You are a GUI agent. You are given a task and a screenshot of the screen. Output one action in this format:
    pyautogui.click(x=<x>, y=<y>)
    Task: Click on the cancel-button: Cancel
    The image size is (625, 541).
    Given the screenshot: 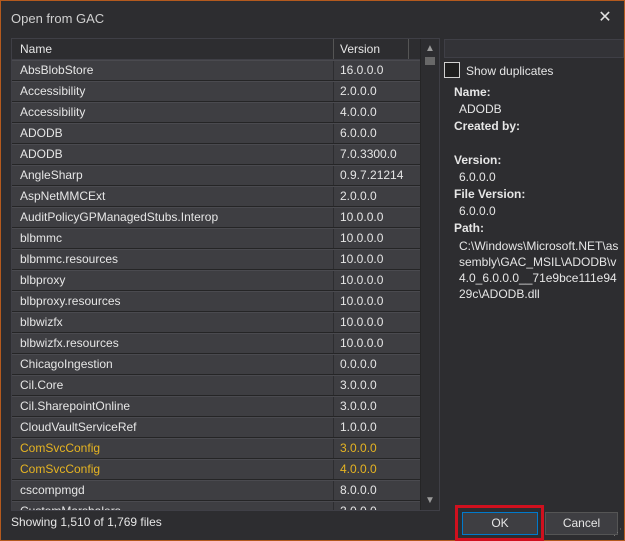 What is the action you would take?
    pyautogui.click(x=581, y=523)
    